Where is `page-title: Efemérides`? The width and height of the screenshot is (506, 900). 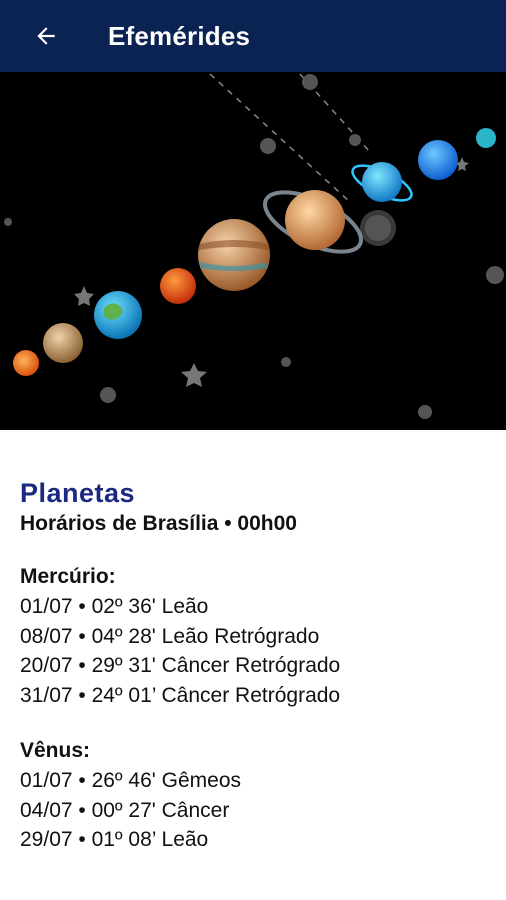
page-title: Efemérides is located at coordinates (179, 35).